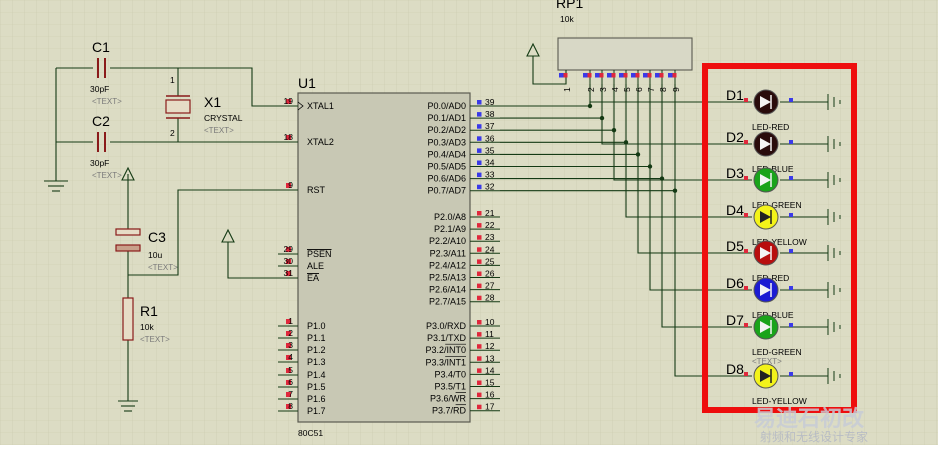  What do you see at coordinates (735, 210) in the screenshot?
I see `led-ref: D4` at bounding box center [735, 210].